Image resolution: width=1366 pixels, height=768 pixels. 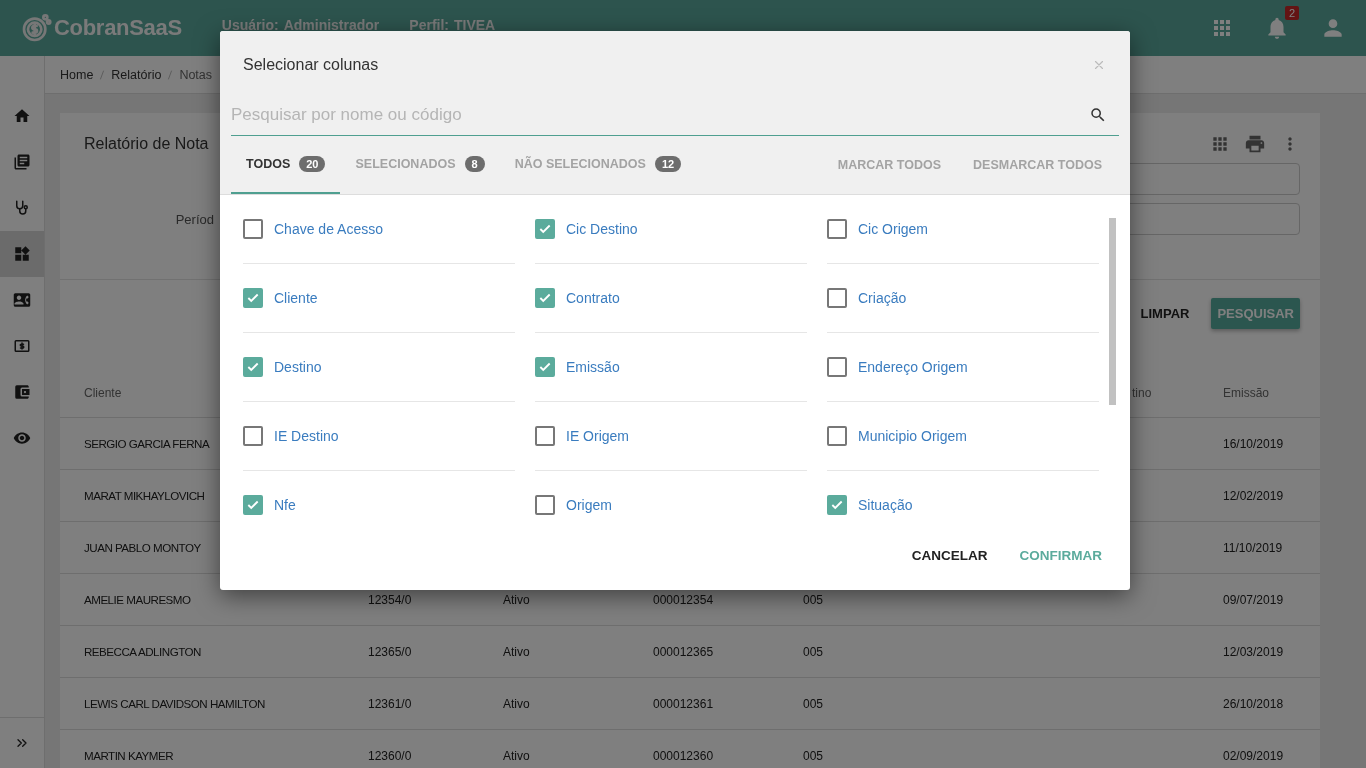 What do you see at coordinates (684, 755) in the screenshot?
I see `table-cell-text: 000012360` at bounding box center [684, 755].